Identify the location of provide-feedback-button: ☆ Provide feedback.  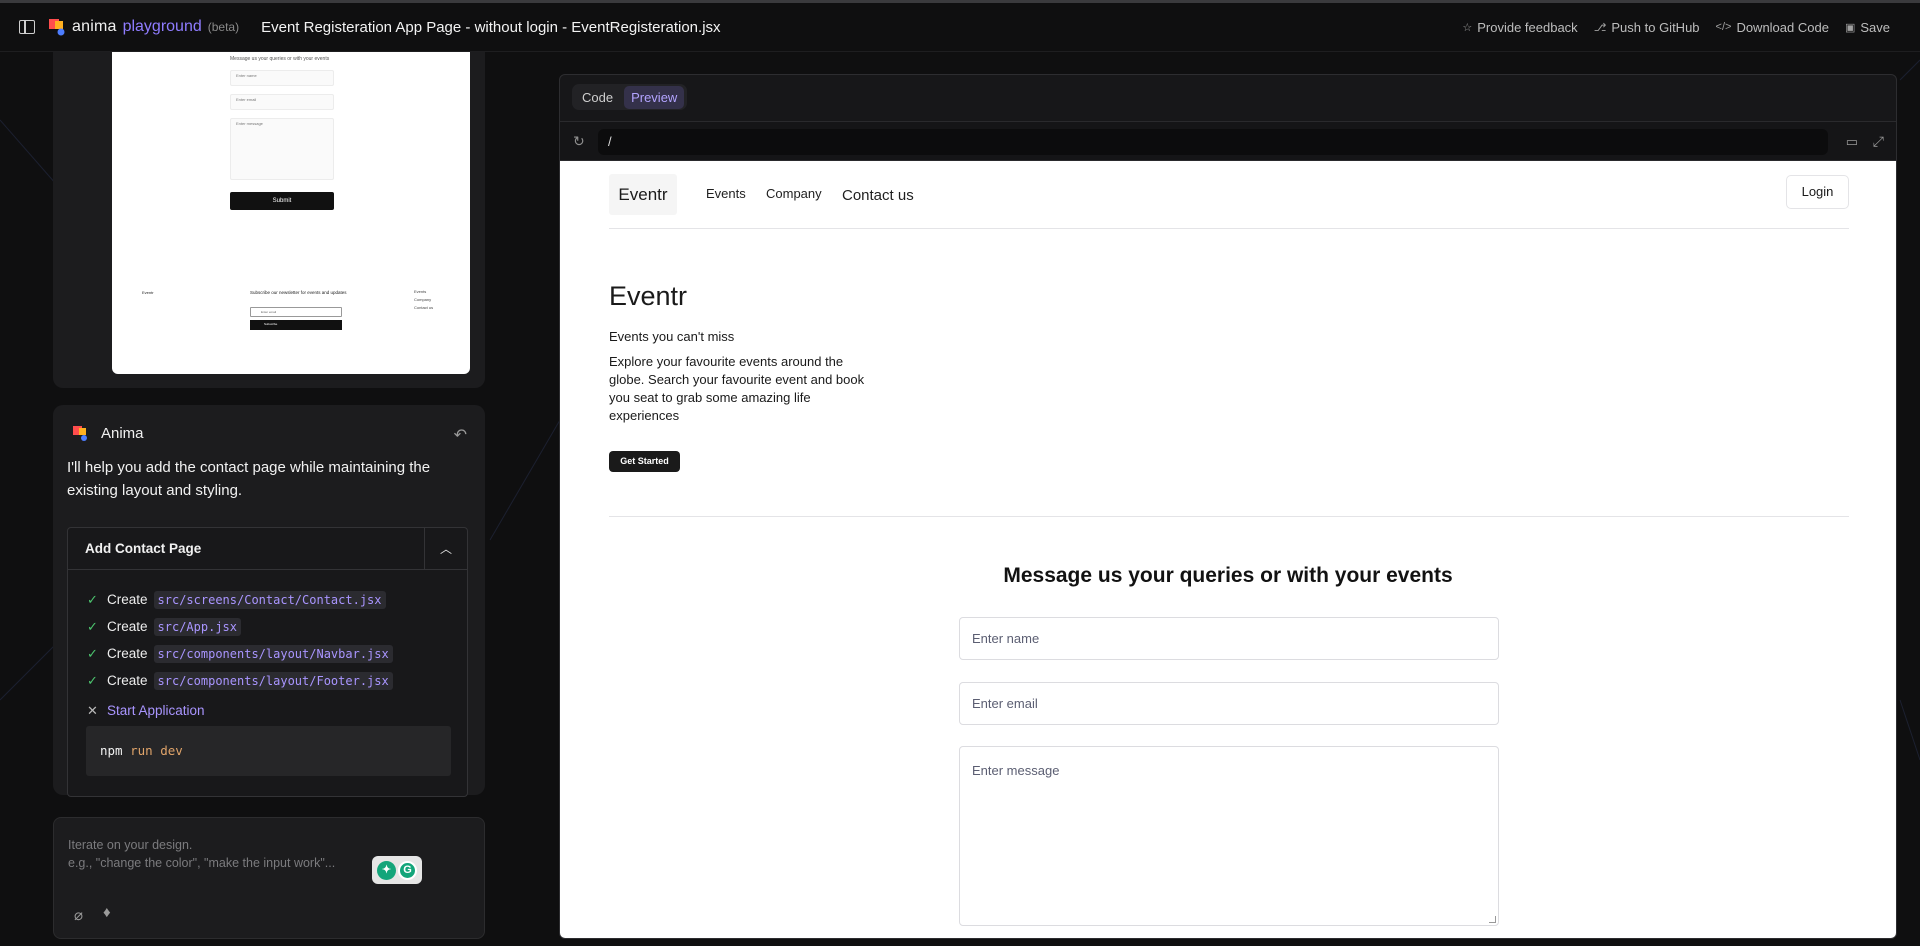
(1519, 27).